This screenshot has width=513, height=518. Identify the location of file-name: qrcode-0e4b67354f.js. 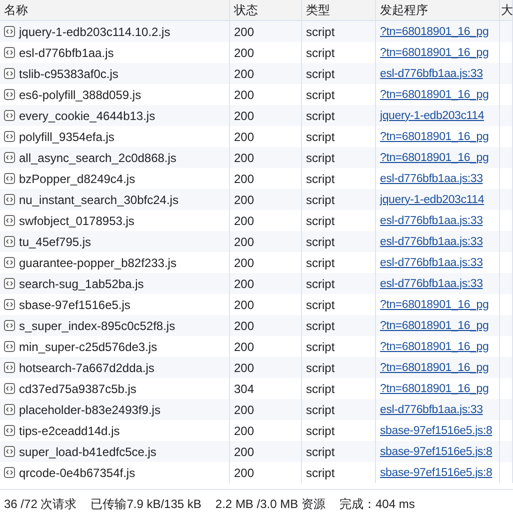
(77, 473).